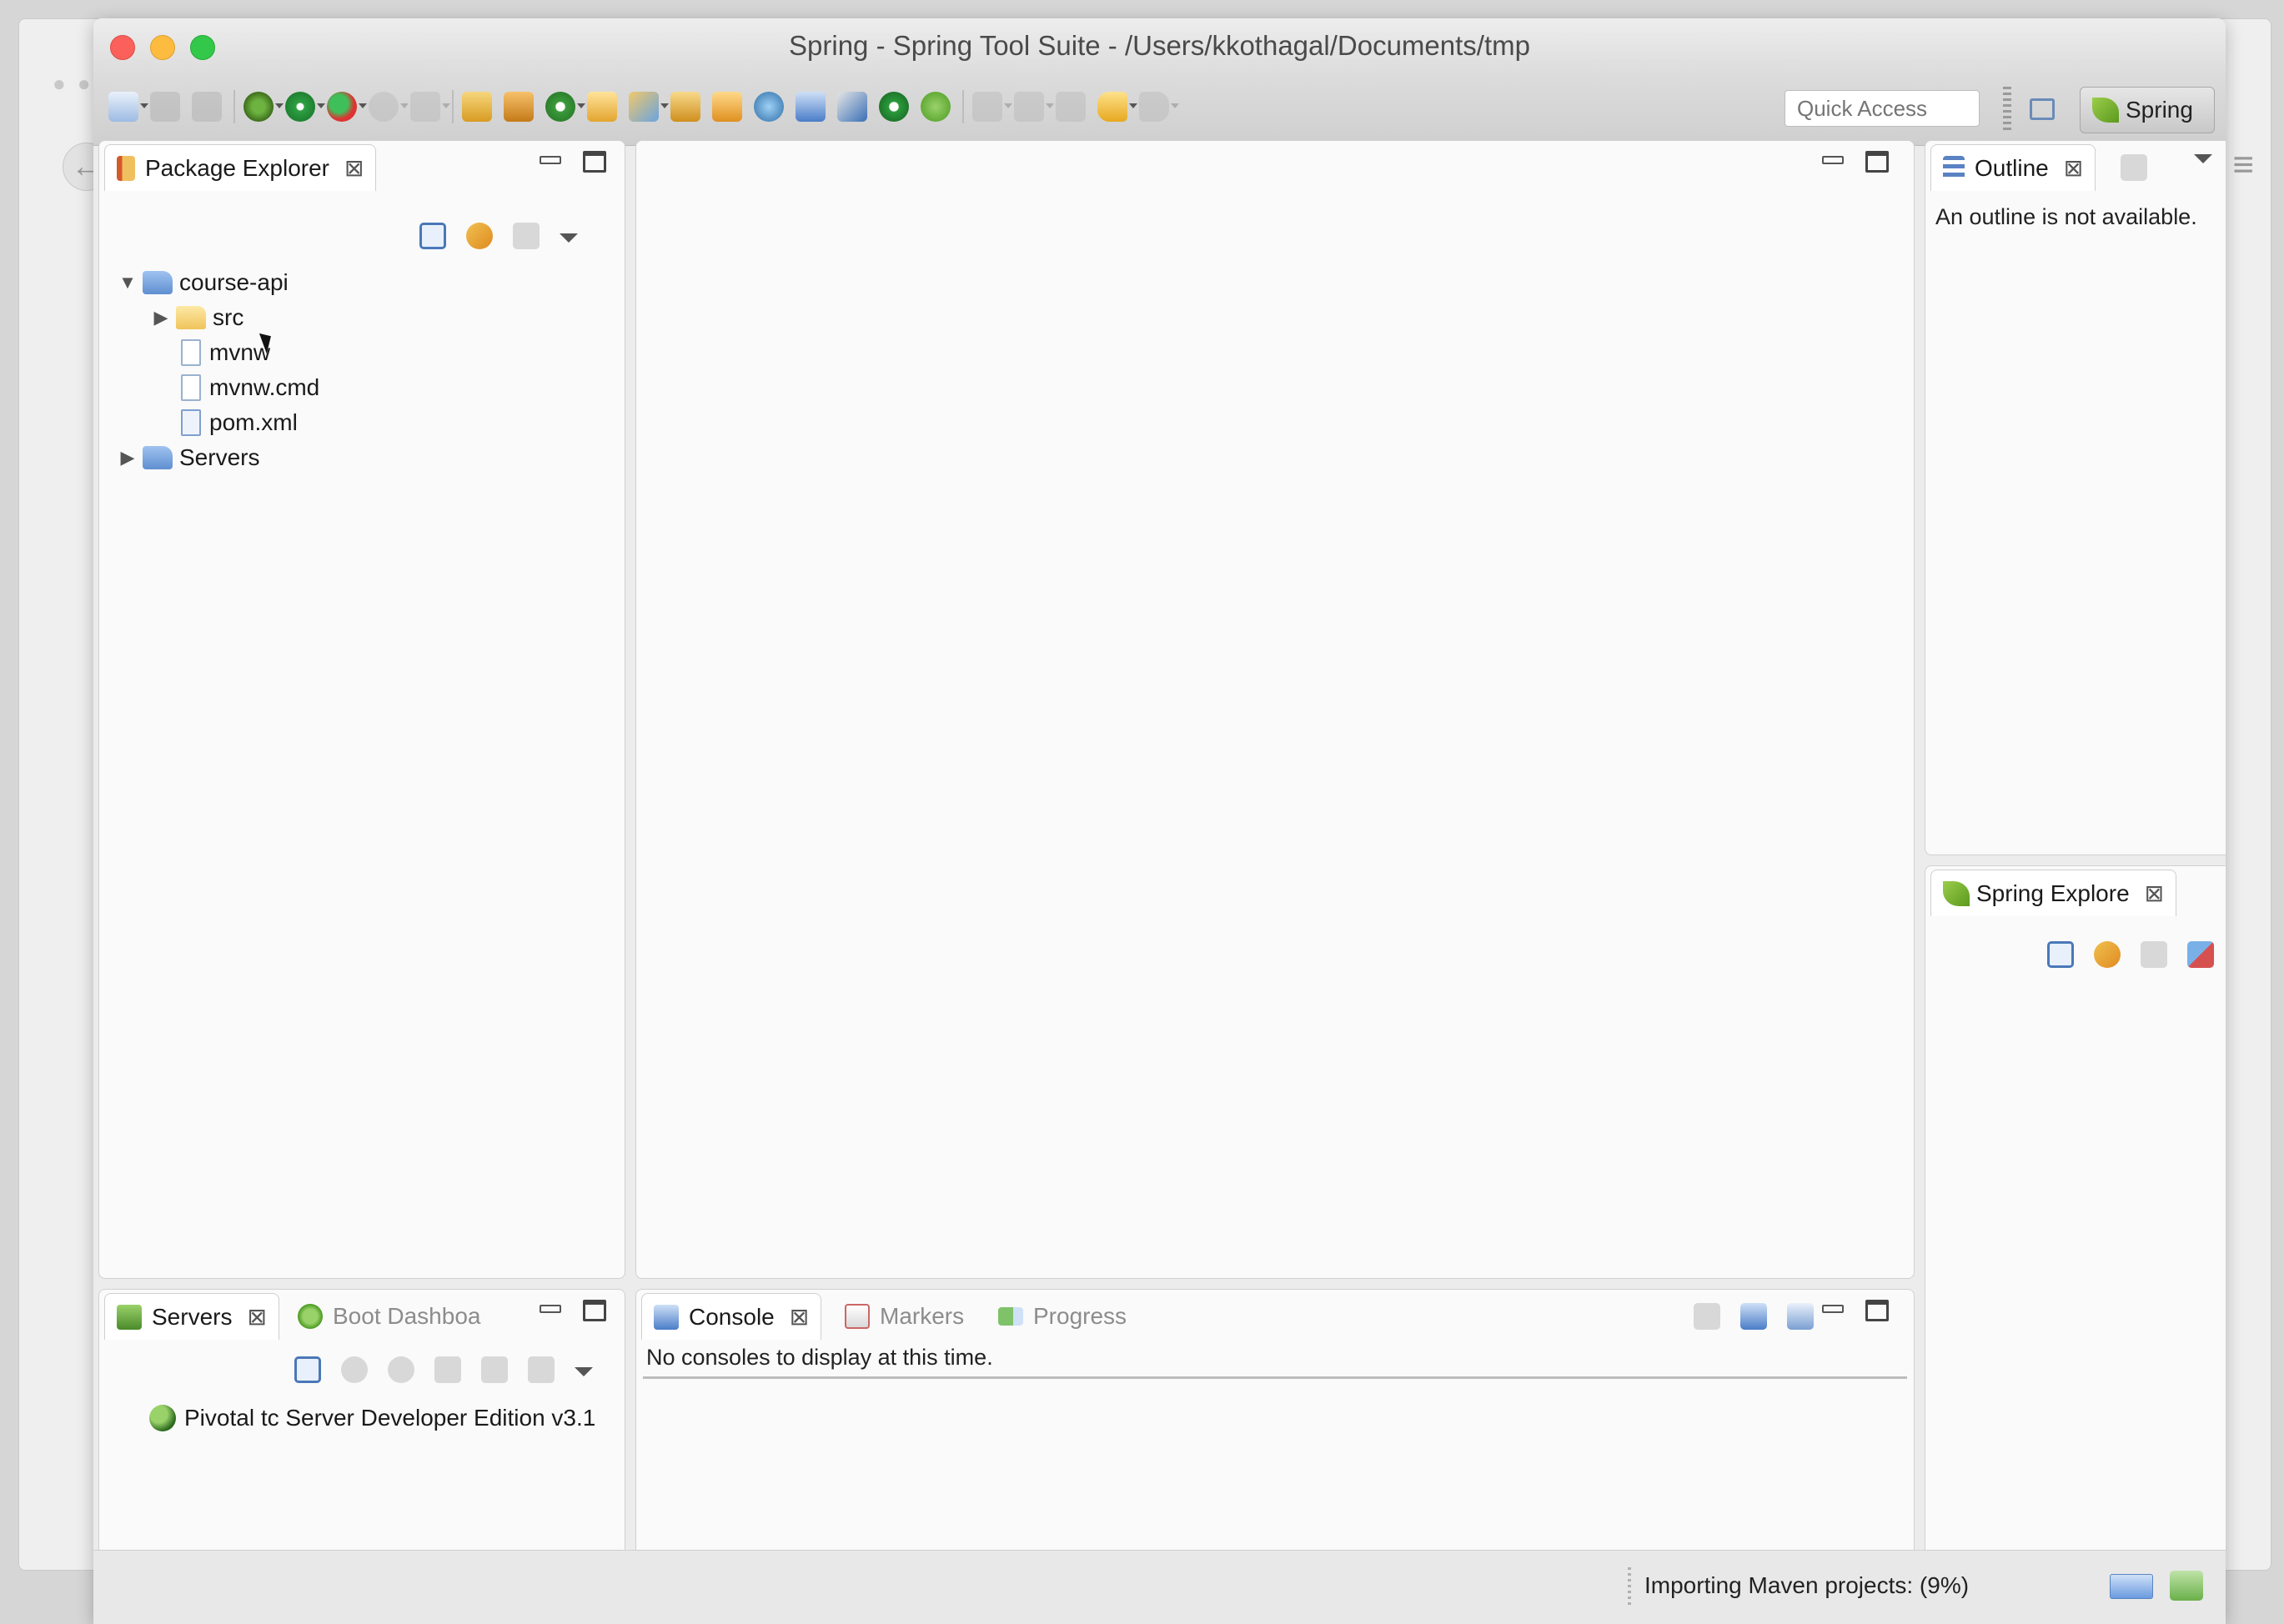 The height and width of the screenshot is (1624, 2284). I want to click on coverage-icon, so click(389, 107).